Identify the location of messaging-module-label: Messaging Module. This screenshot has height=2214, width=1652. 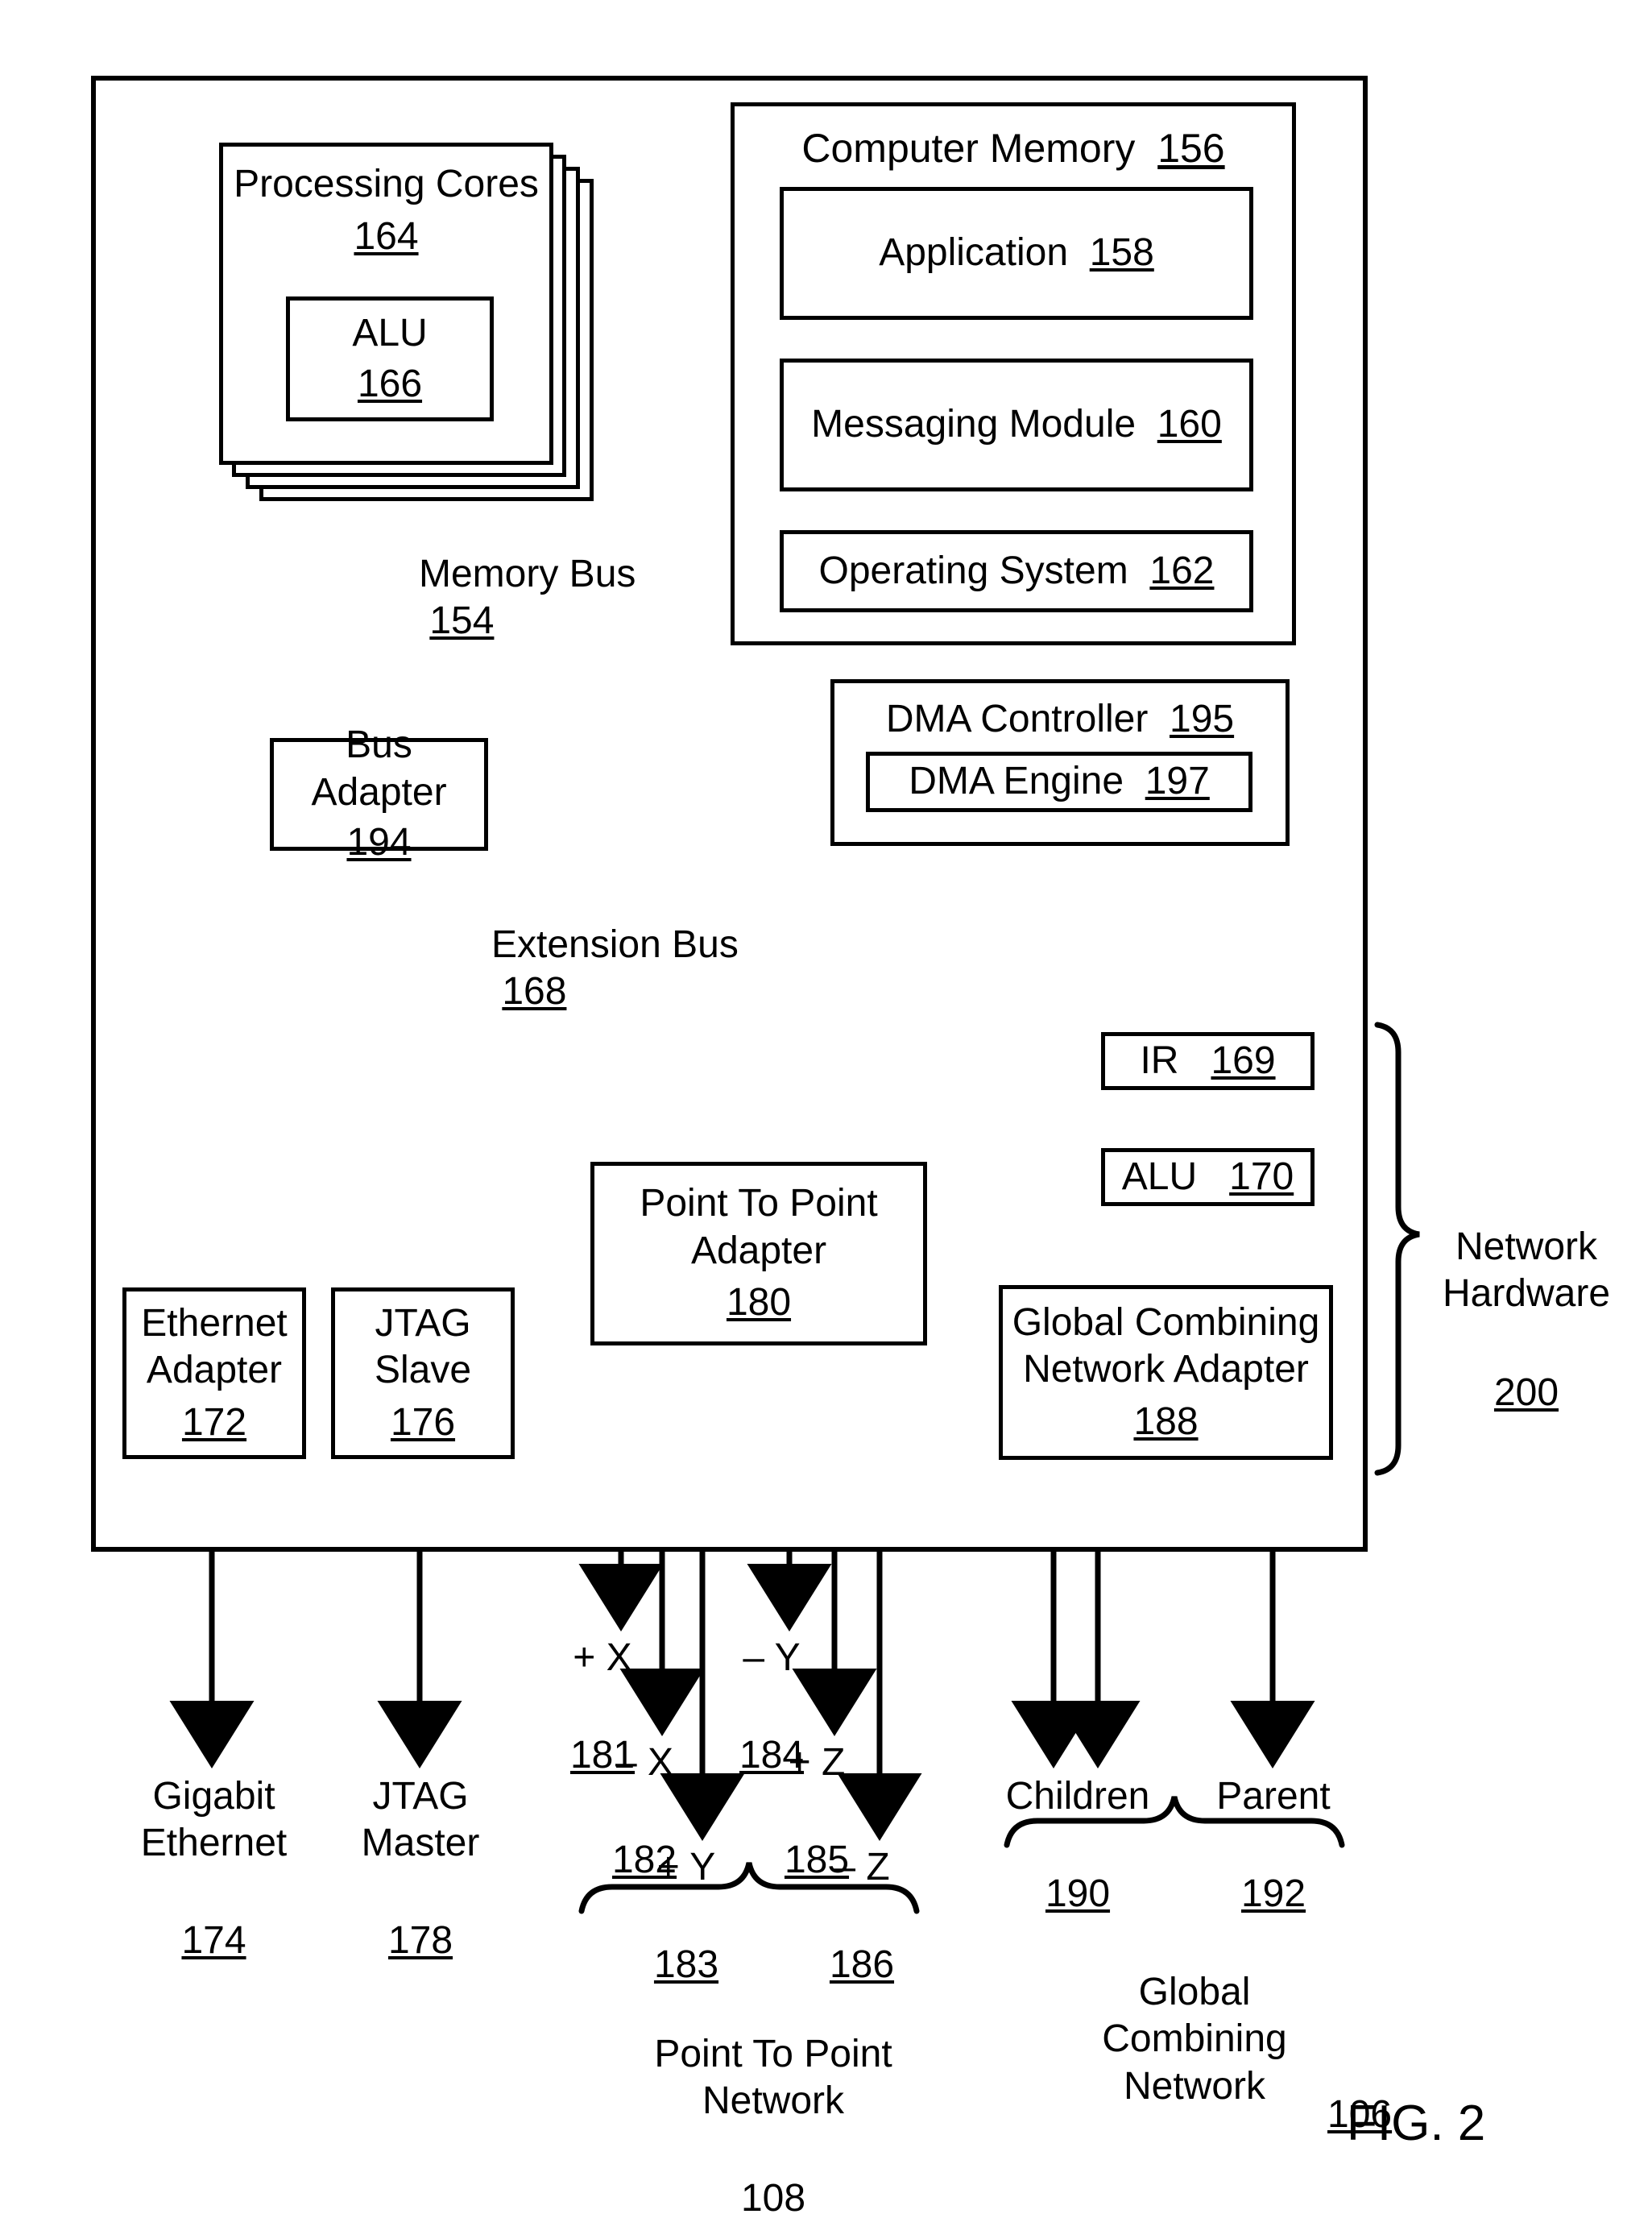
(974, 424).